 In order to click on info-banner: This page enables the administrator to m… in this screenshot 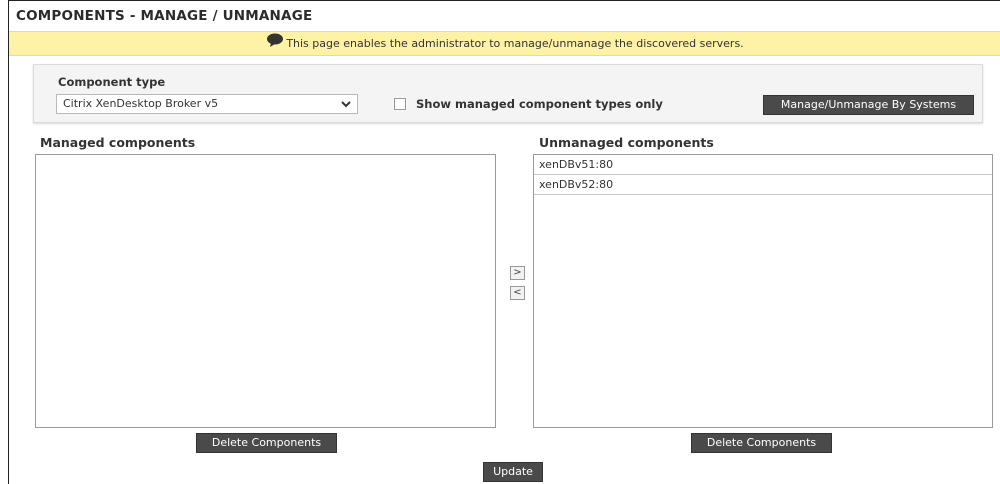, I will do `click(504, 43)`.